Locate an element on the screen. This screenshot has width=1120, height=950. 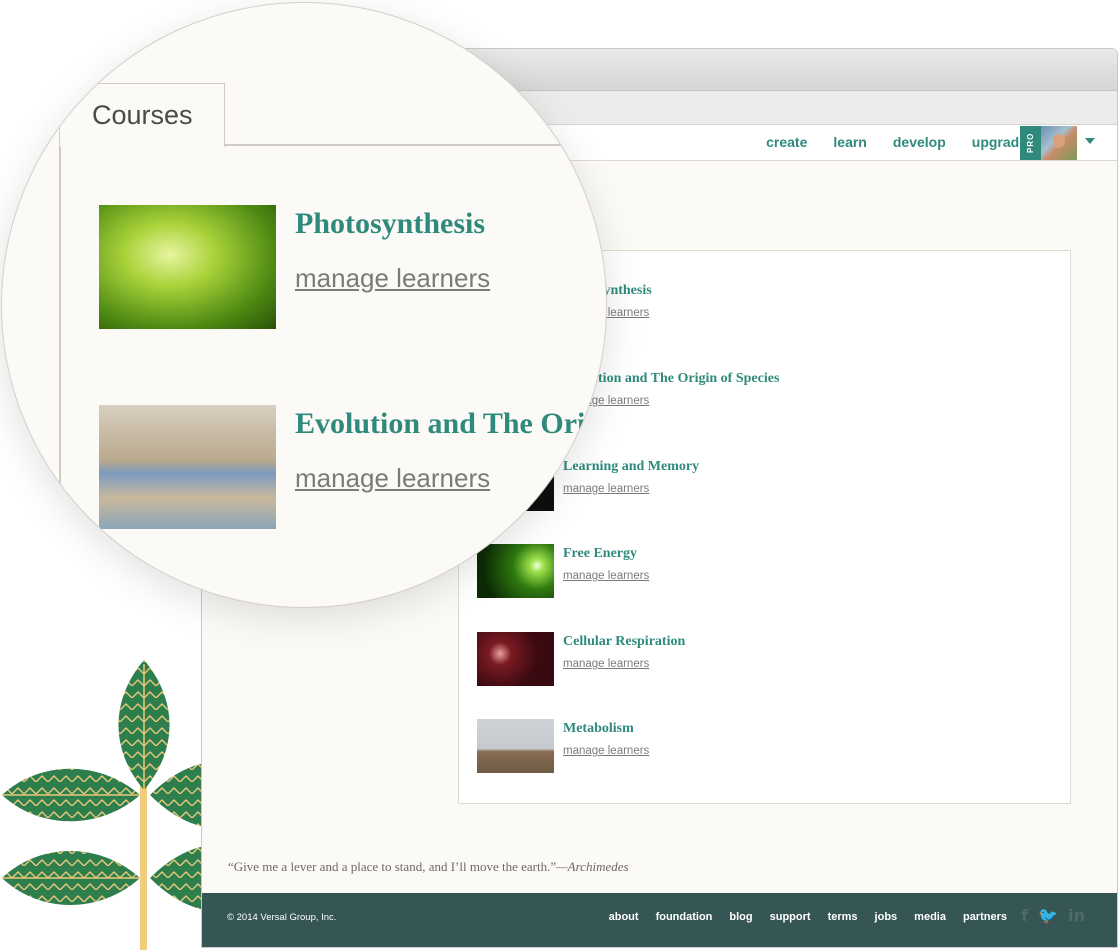
tab-divider is located at coordinates (415, 145).